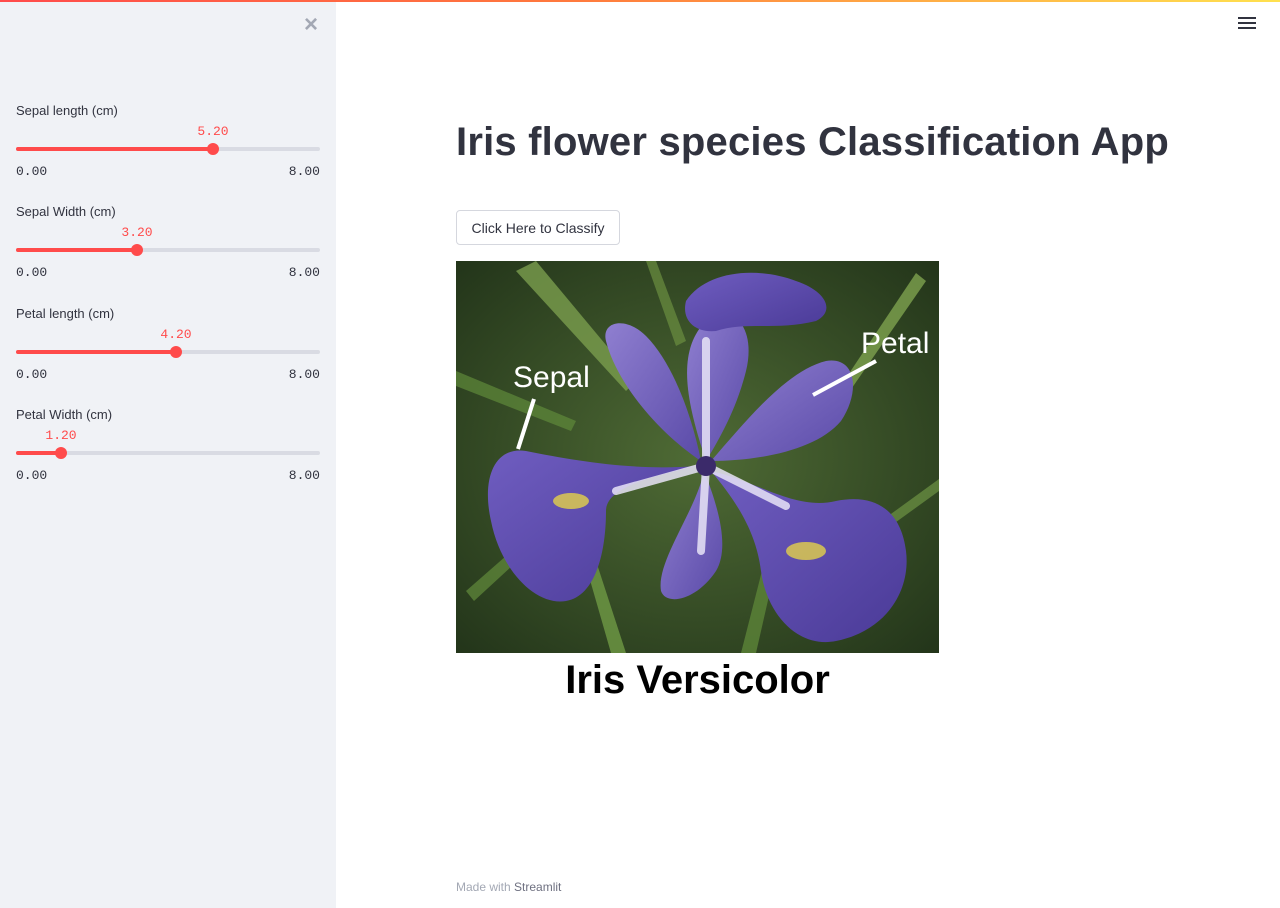 The width and height of the screenshot is (1280, 908). What do you see at coordinates (1247, 24) in the screenshot?
I see `hamburger-menu-icon` at bounding box center [1247, 24].